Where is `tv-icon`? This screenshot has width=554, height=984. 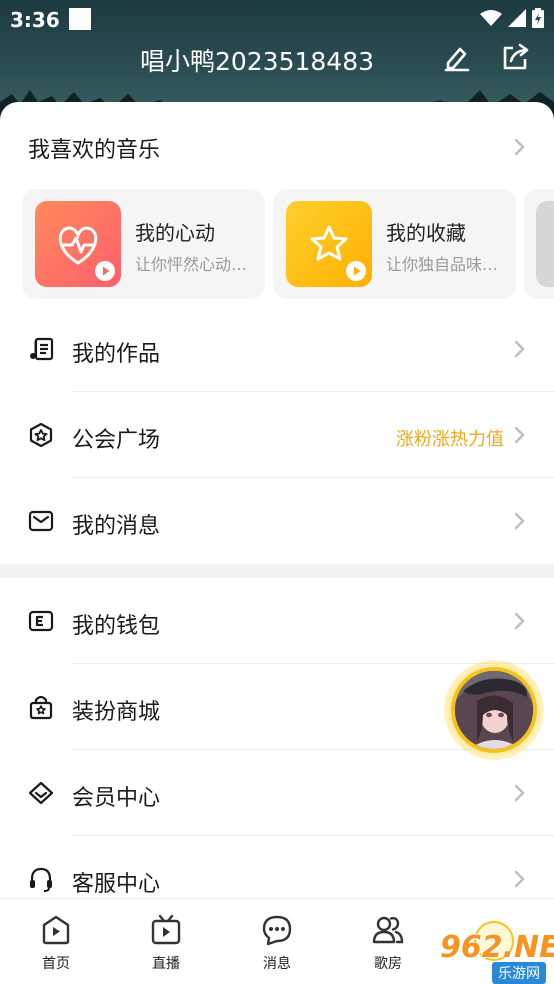 tv-icon is located at coordinates (166, 929).